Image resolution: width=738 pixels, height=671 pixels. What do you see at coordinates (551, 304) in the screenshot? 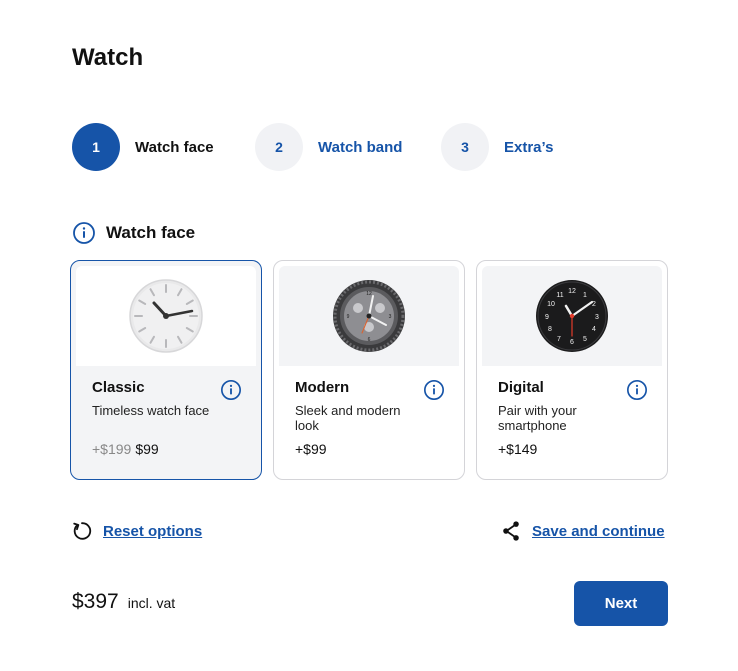
I see `svg-text: 10` at bounding box center [551, 304].